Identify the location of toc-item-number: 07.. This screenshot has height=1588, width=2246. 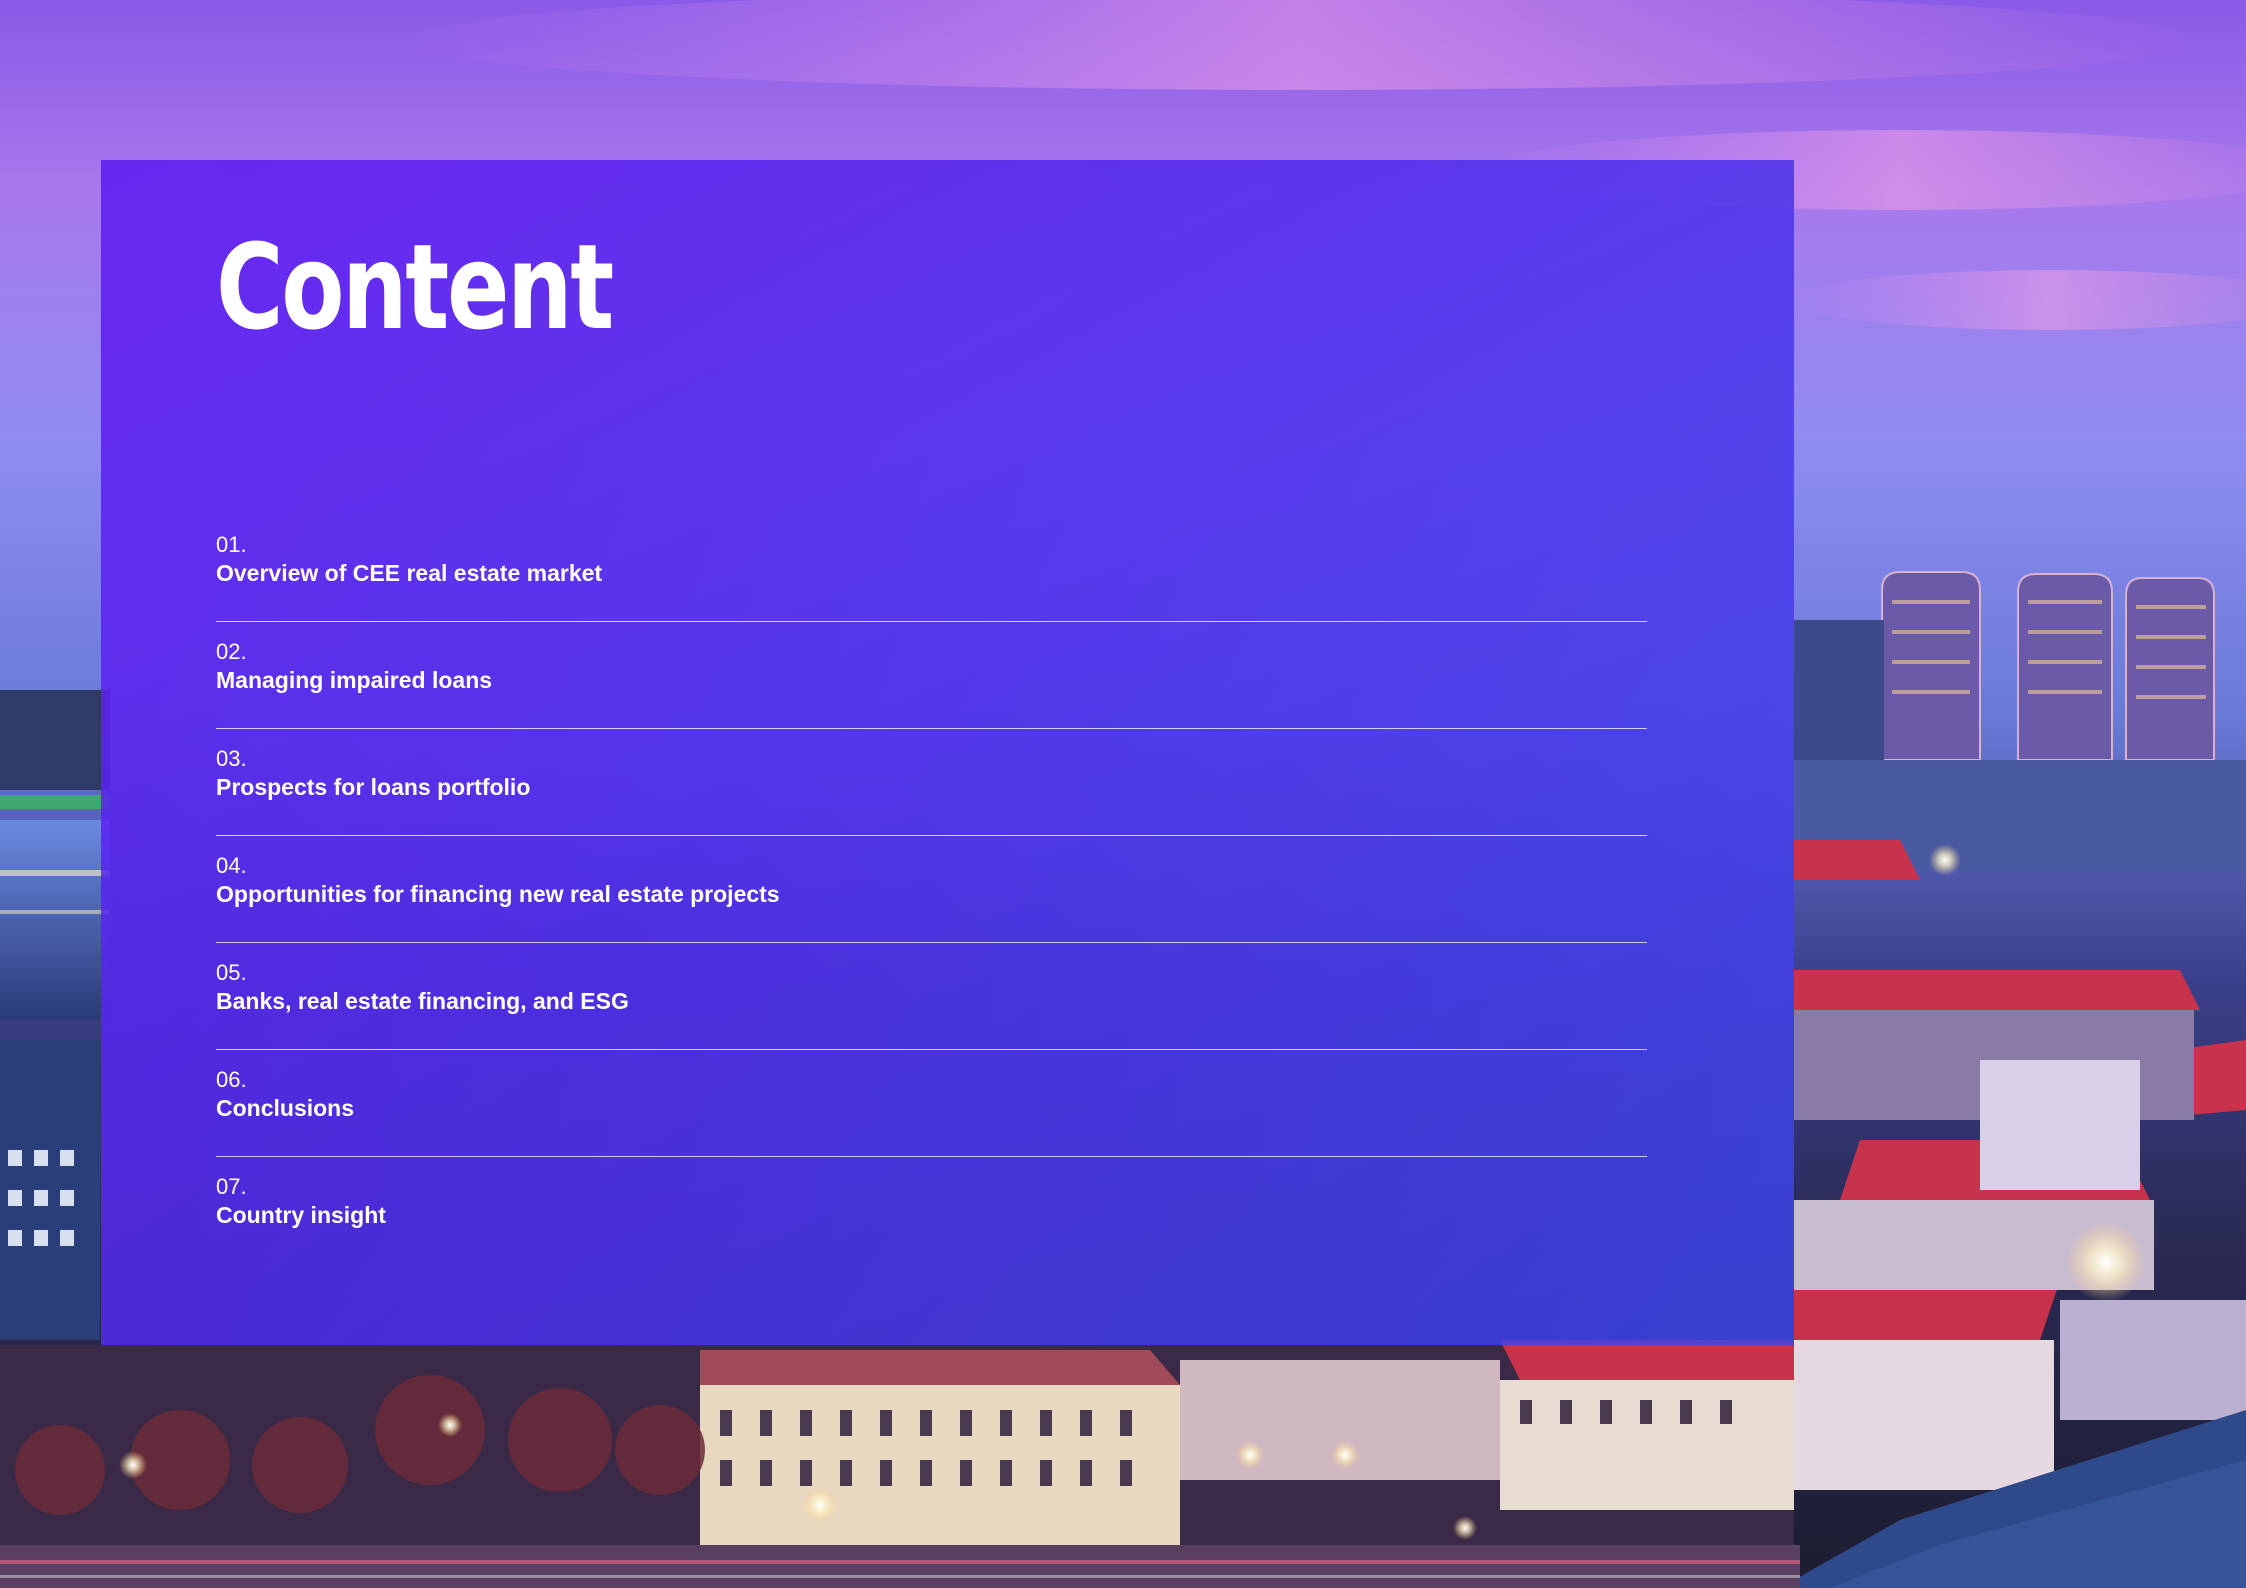
(231, 1186).